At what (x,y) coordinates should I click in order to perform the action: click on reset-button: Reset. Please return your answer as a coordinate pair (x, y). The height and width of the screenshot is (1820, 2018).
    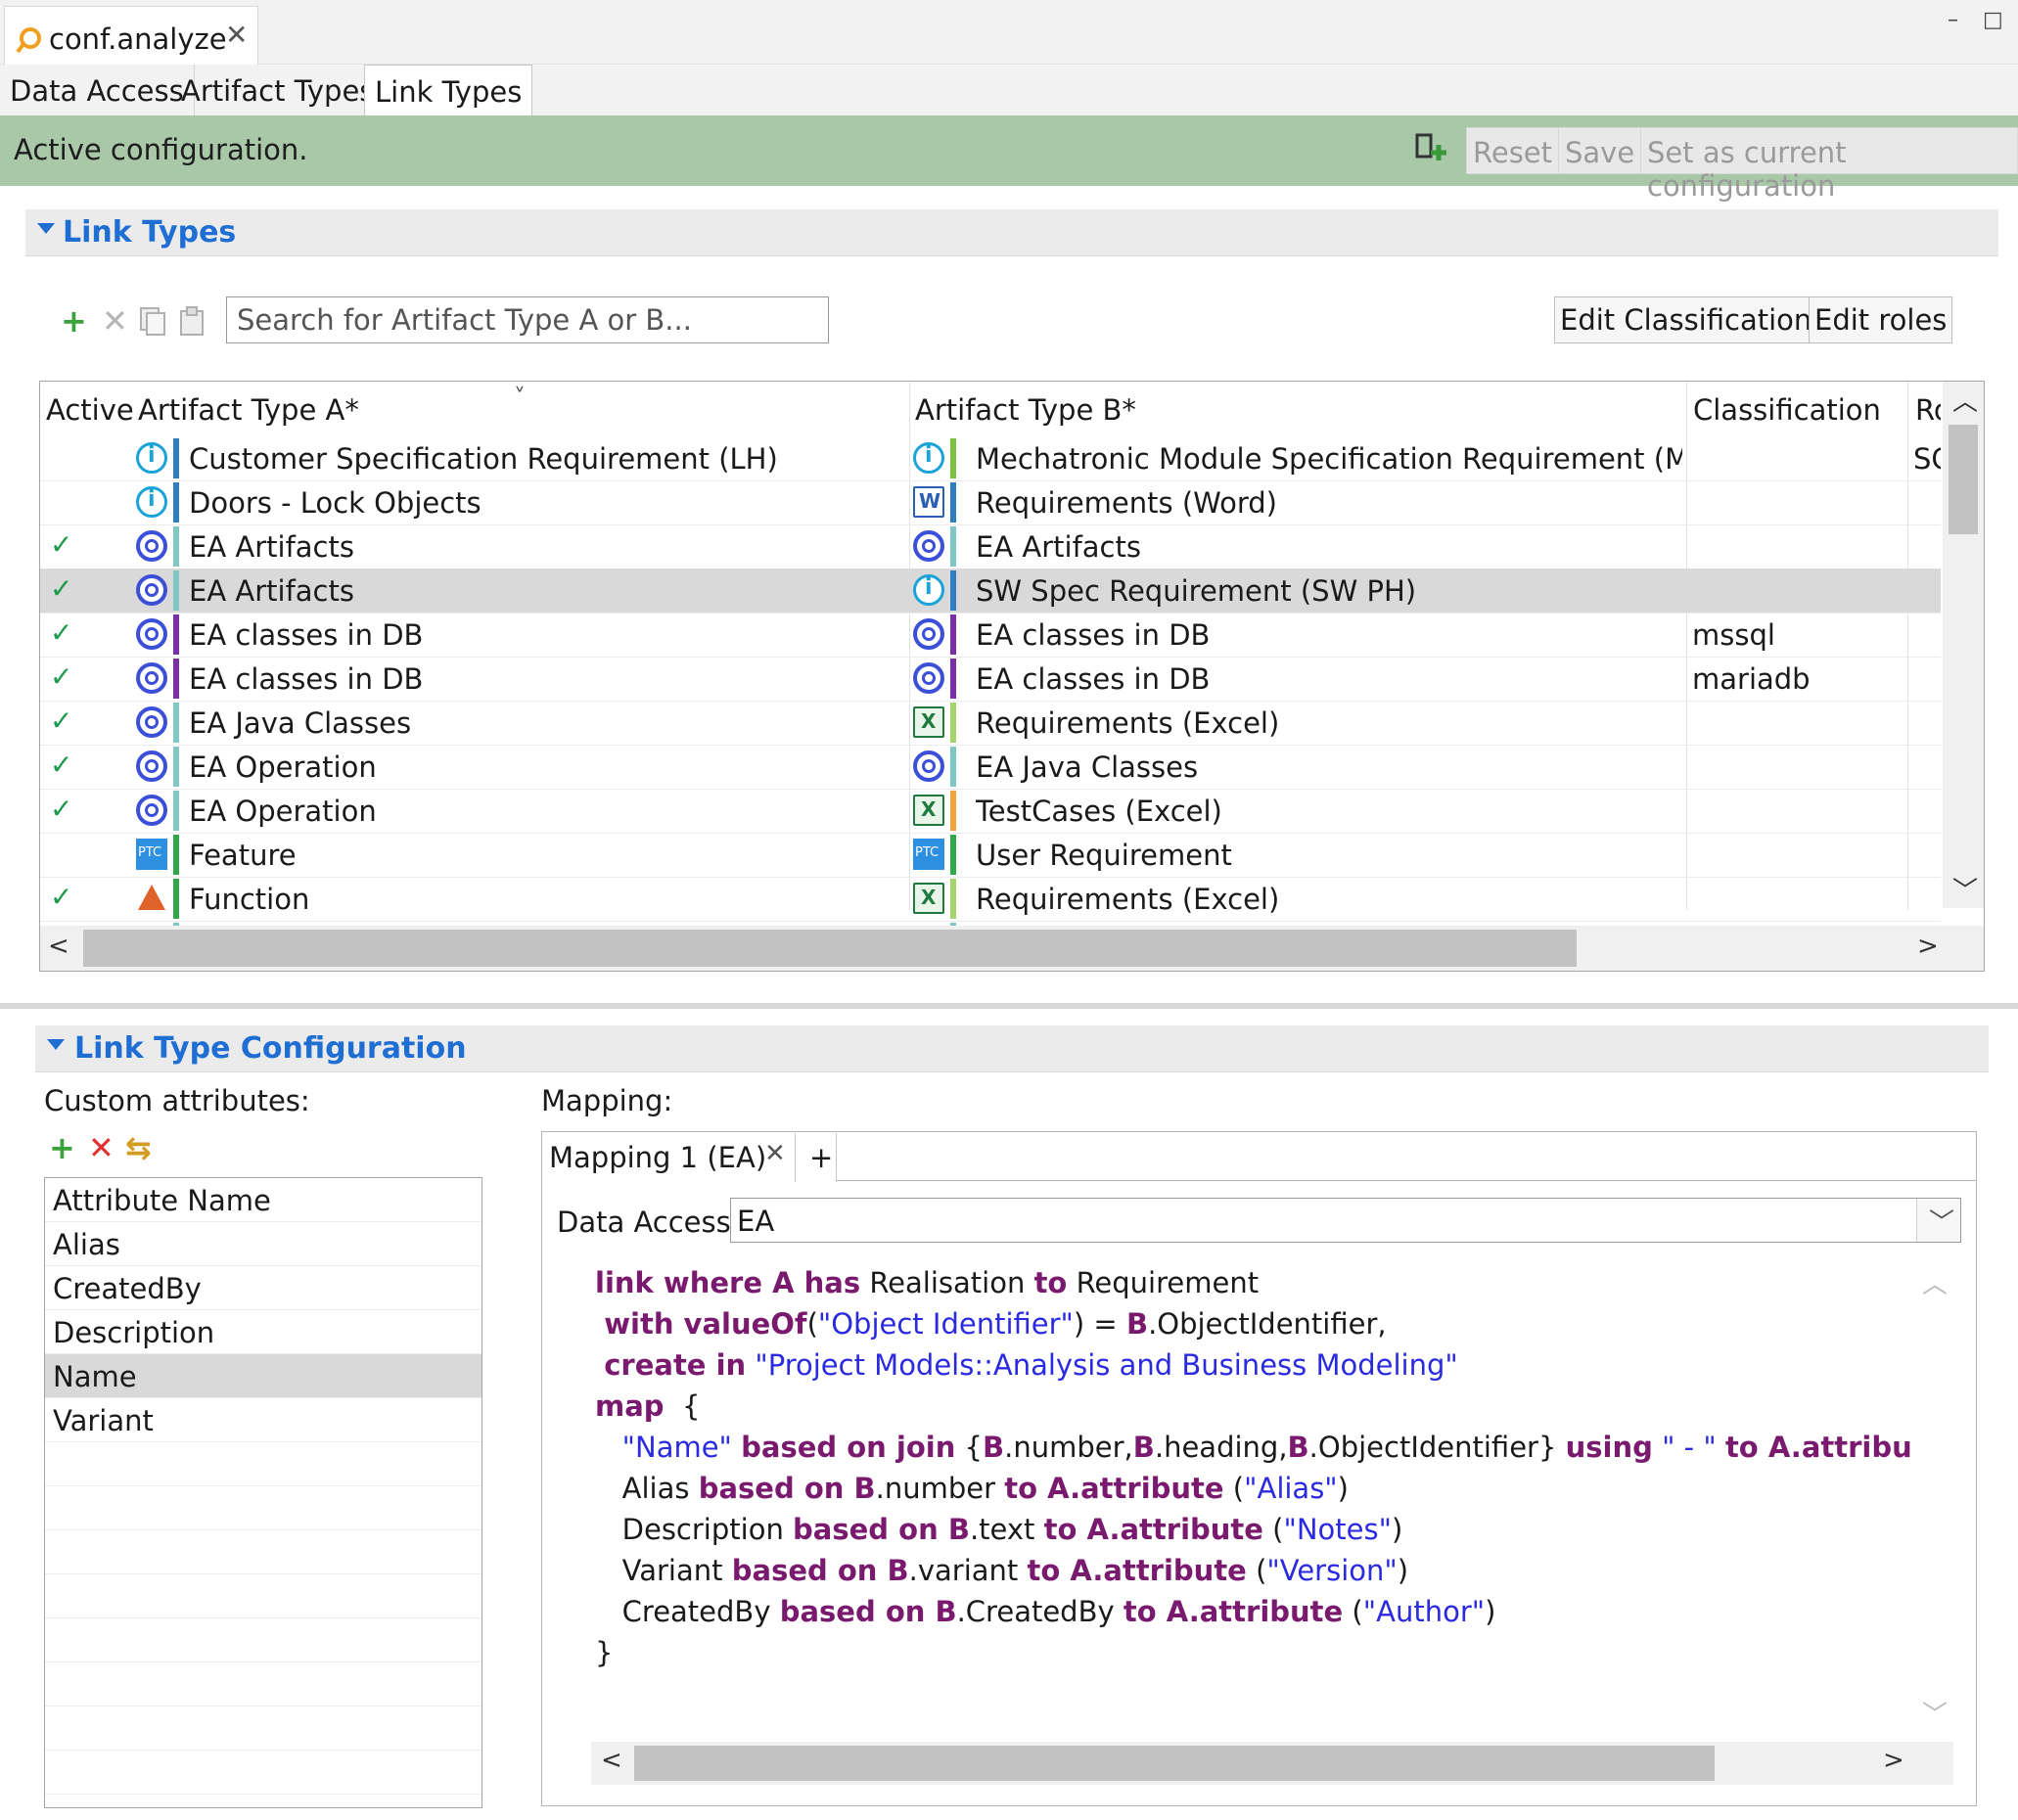
    Looking at the image, I should click on (1513, 150).